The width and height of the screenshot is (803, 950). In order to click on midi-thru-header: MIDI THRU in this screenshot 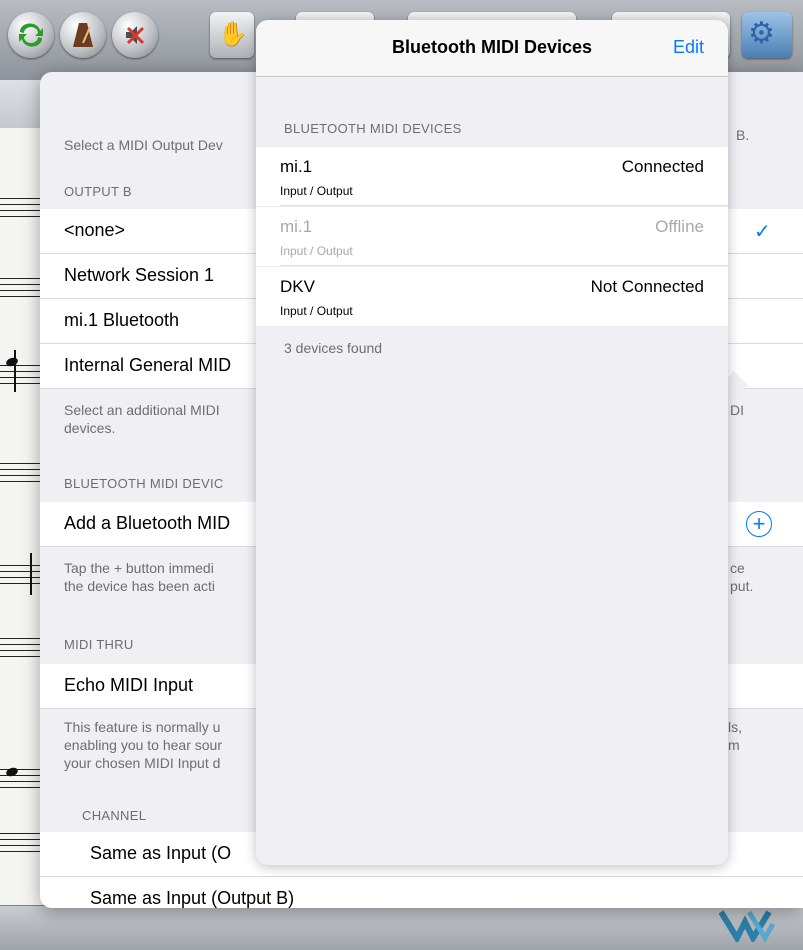, I will do `click(99, 644)`.